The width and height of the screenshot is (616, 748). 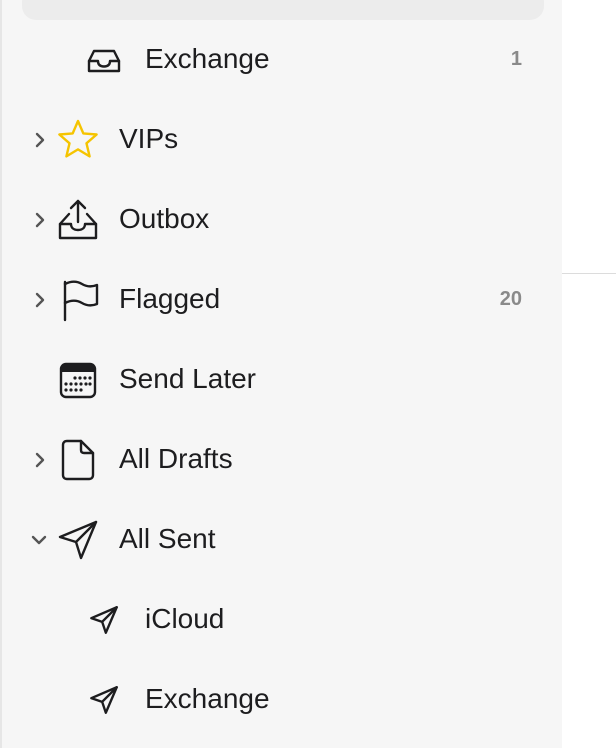 What do you see at coordinates (283, 700) in the screenshot?
I see `mailbox-row-sent-exchange: Exchange` at bounding box center [283, 700].